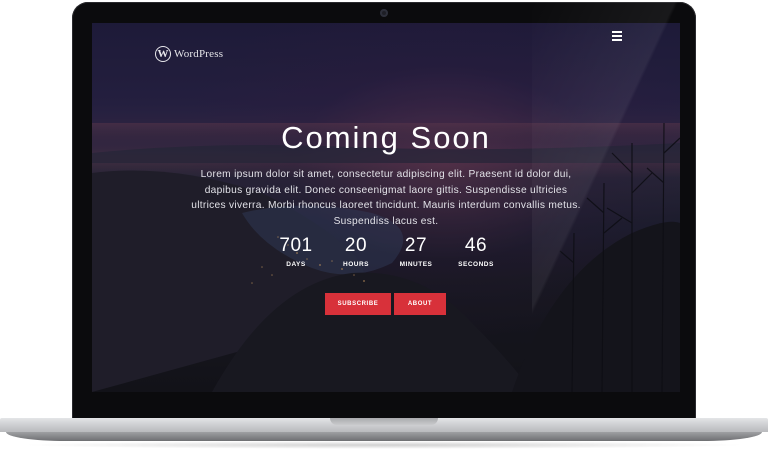  I want to click on site-logo: W WordPress, so click(189, 54).